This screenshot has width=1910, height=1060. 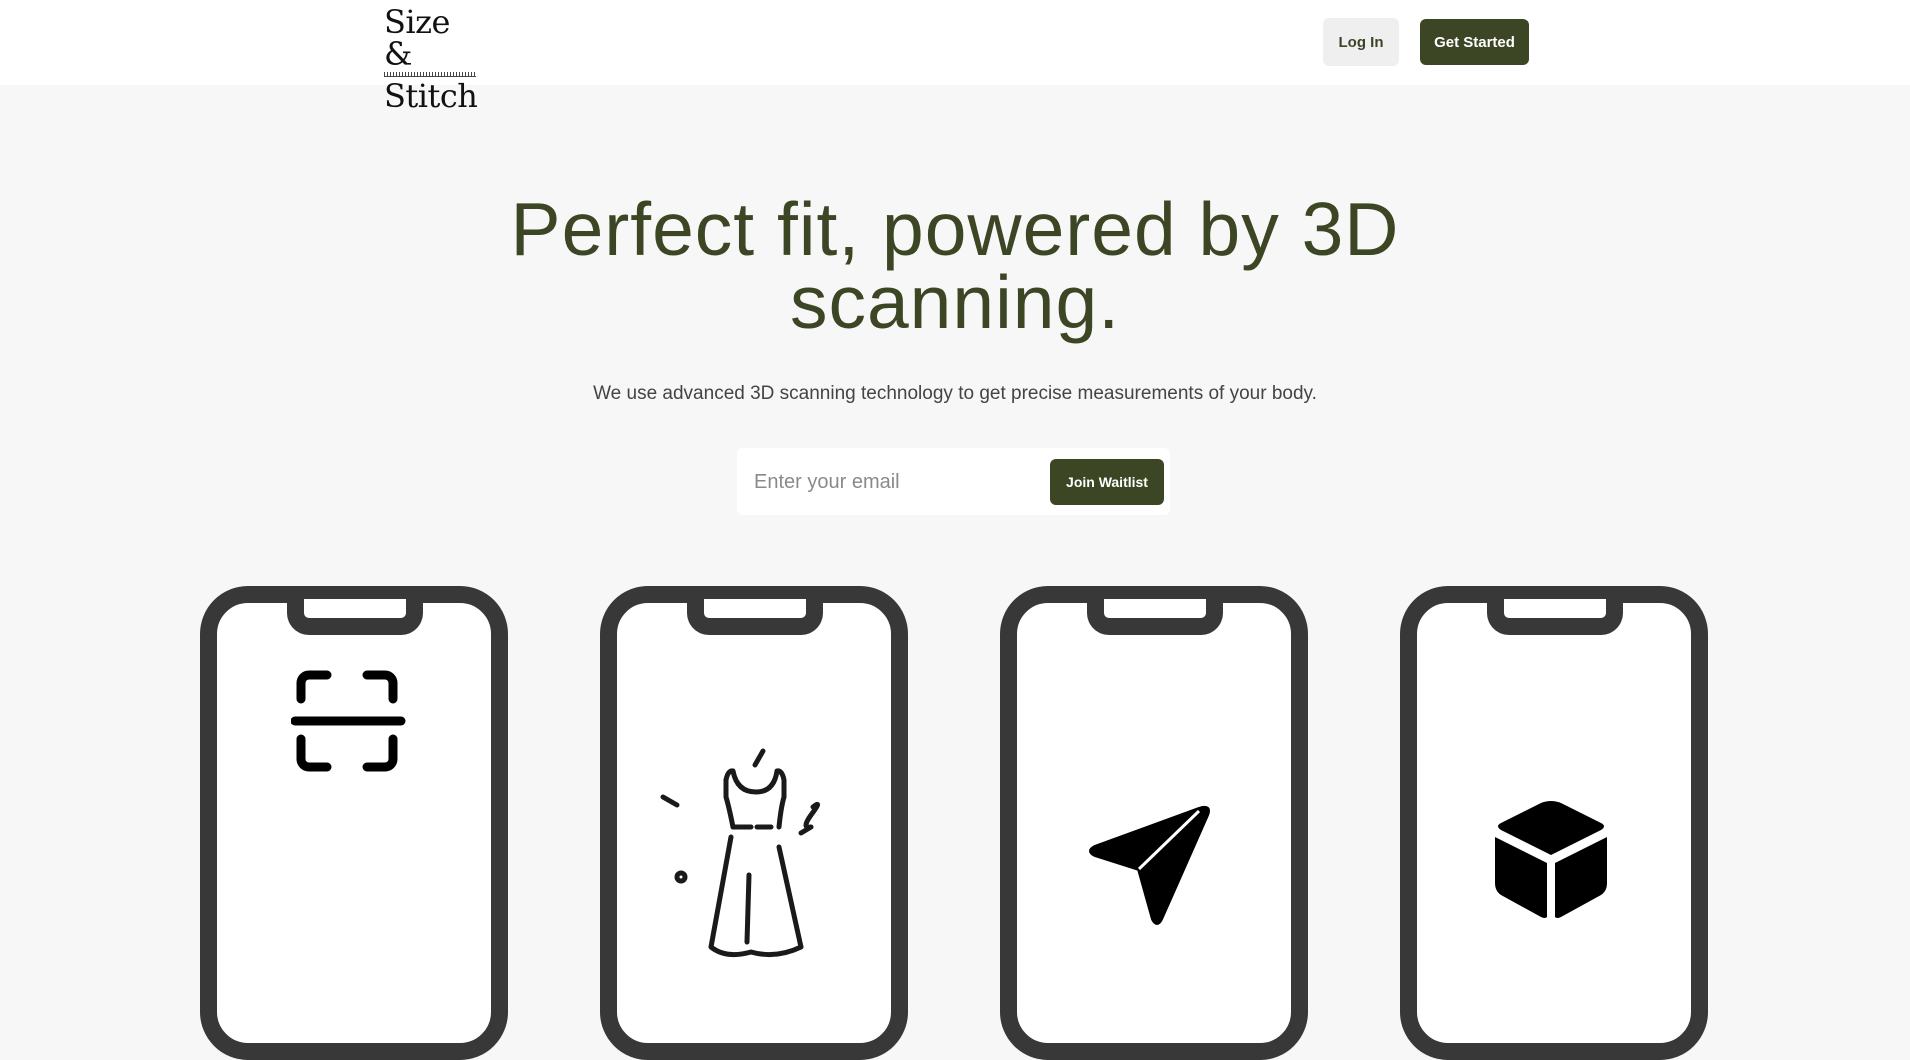 I want to click on phone-mockup-send, so click(x=1154, y=823).